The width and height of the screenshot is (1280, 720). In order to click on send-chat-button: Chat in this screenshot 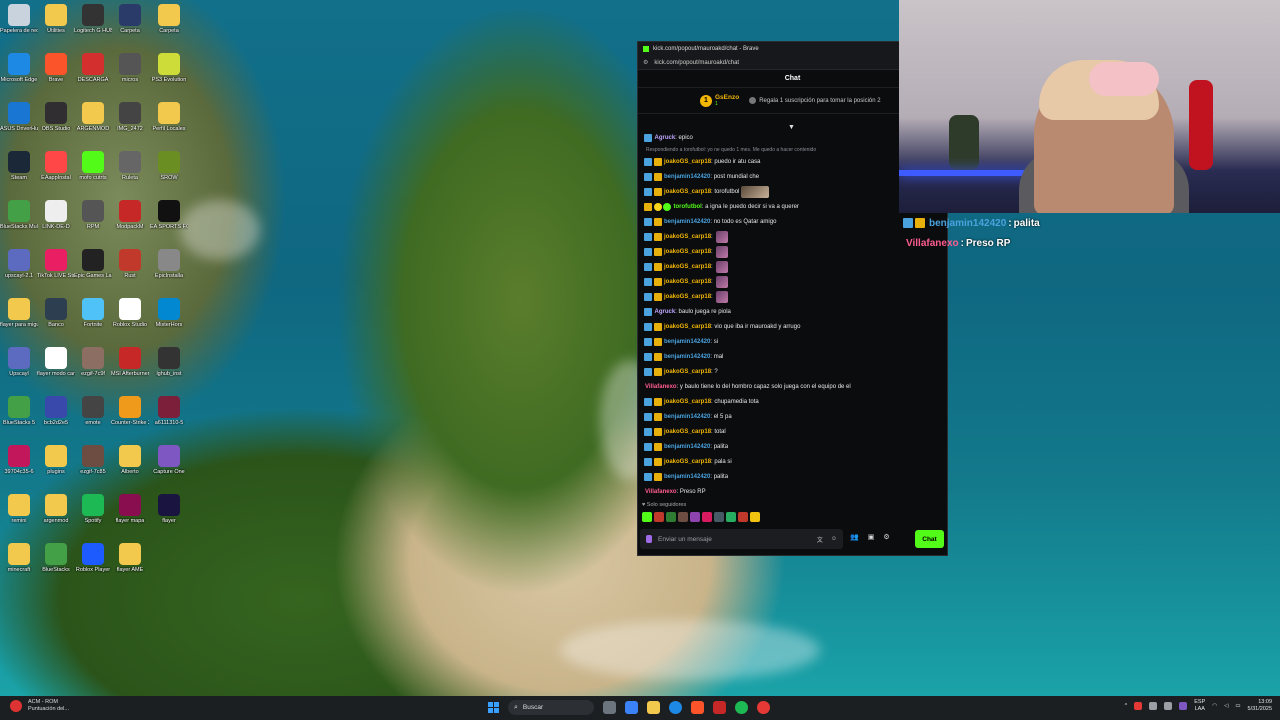, I will do `click(929, 539)`.